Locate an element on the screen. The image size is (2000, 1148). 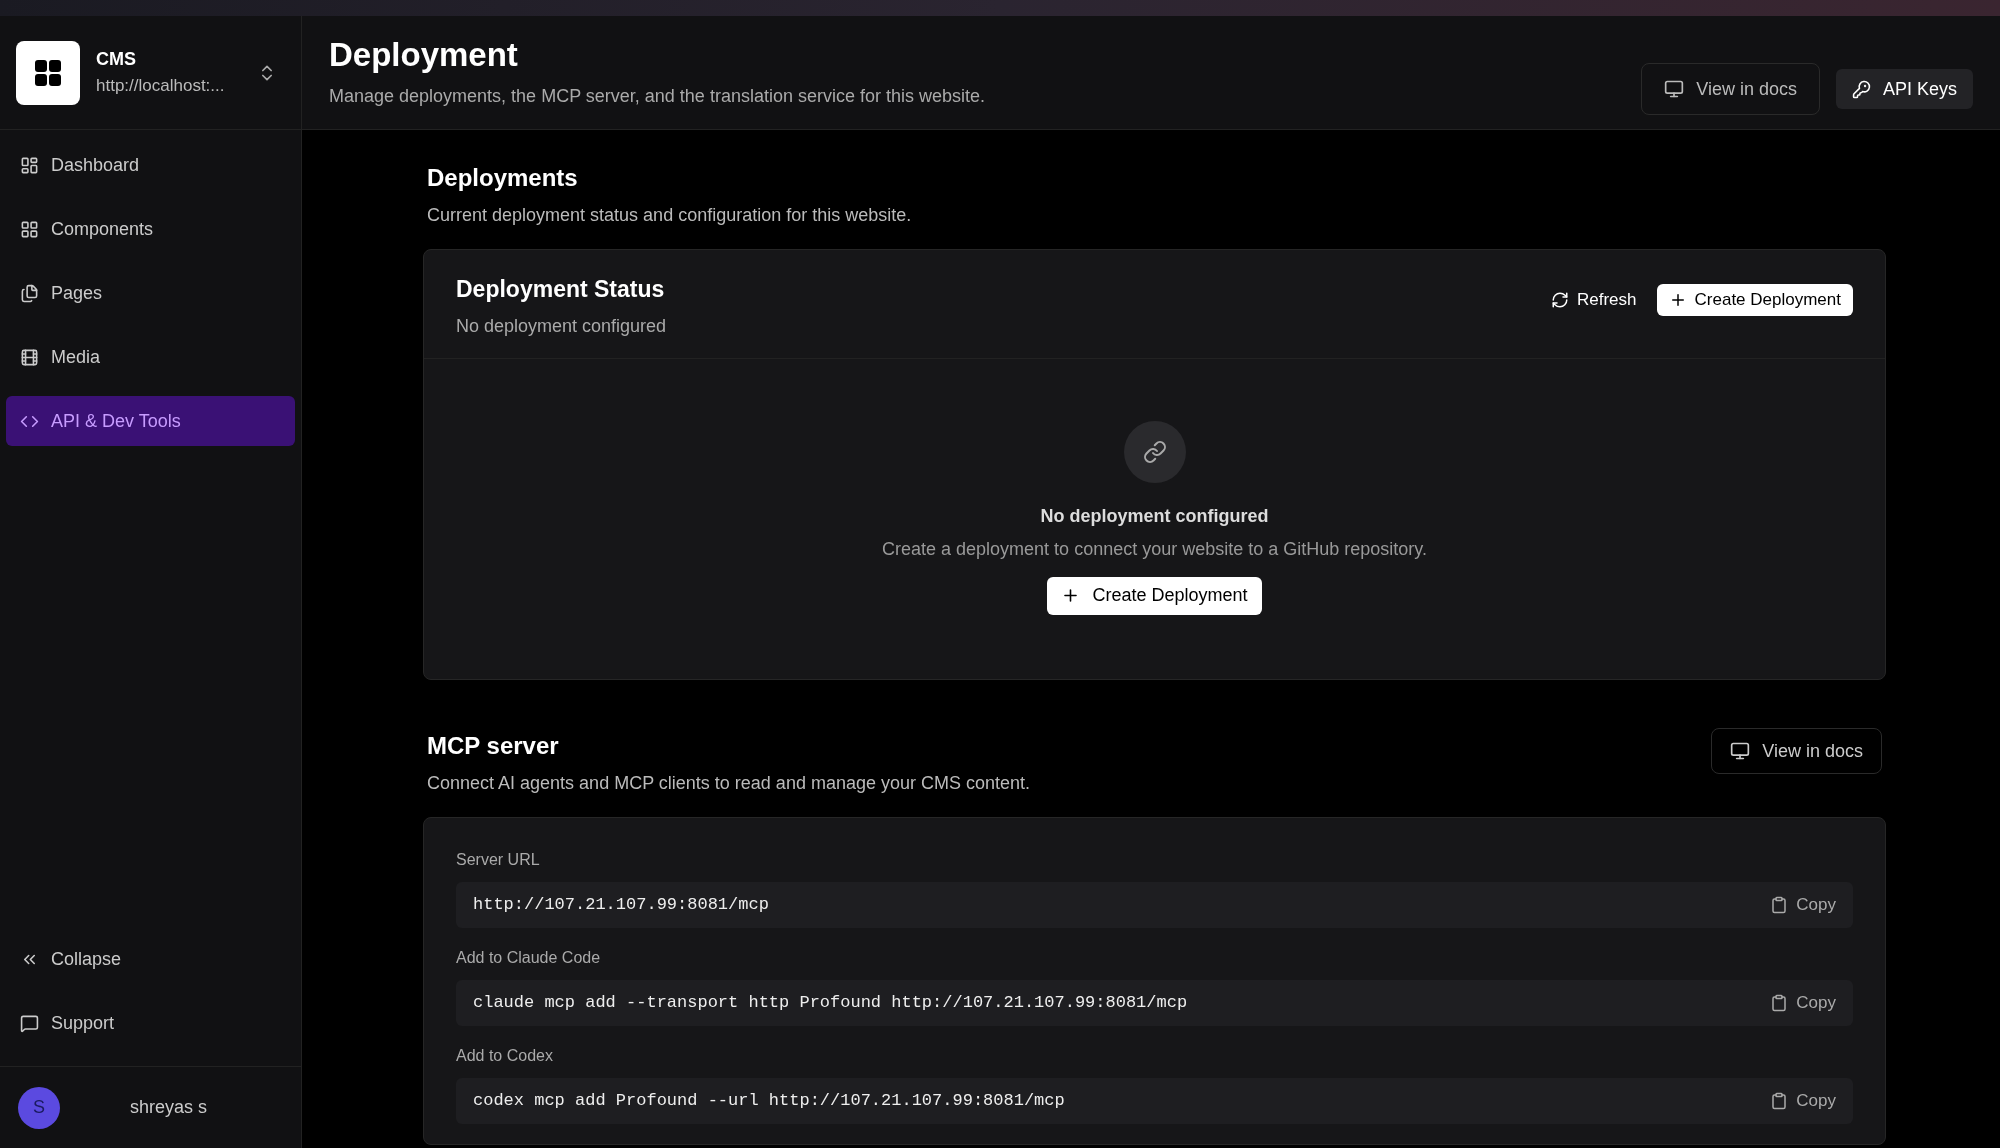
sidebar-item: Media is located at coordinates (150, 357).